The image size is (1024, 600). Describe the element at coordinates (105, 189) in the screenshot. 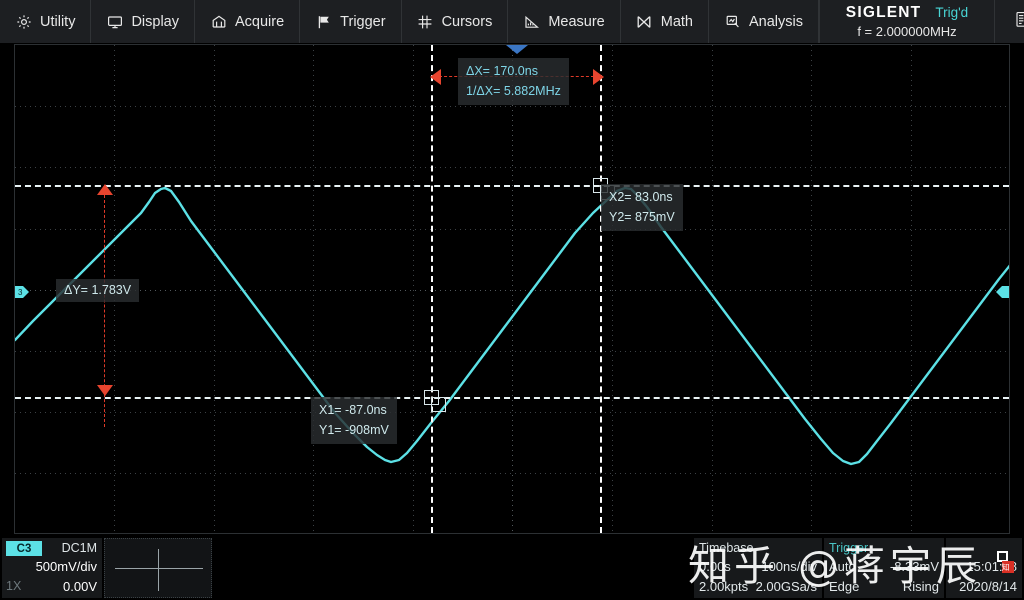

I see `delta-y-arrow-up` at that location.